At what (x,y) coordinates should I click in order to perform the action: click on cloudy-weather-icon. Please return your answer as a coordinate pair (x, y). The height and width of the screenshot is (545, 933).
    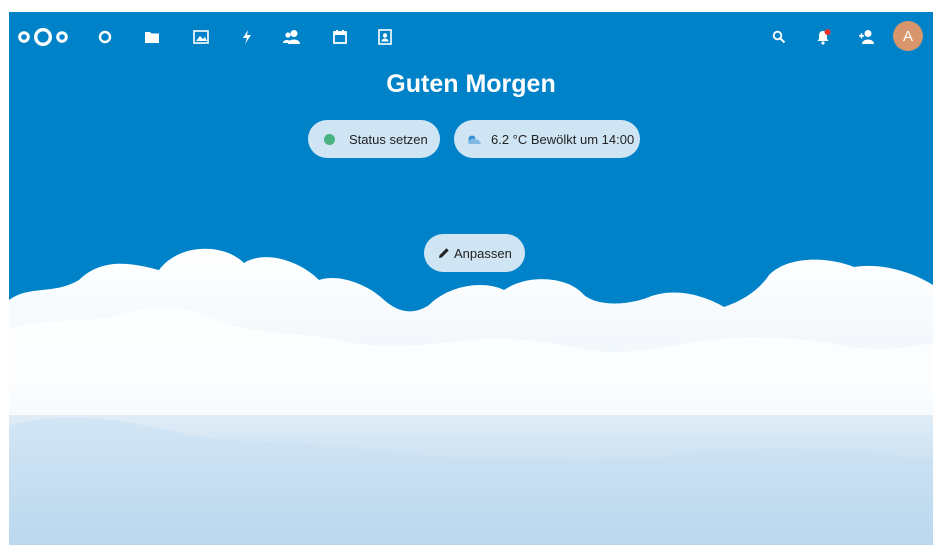
    Looking at the image, I should click on (475, 139).